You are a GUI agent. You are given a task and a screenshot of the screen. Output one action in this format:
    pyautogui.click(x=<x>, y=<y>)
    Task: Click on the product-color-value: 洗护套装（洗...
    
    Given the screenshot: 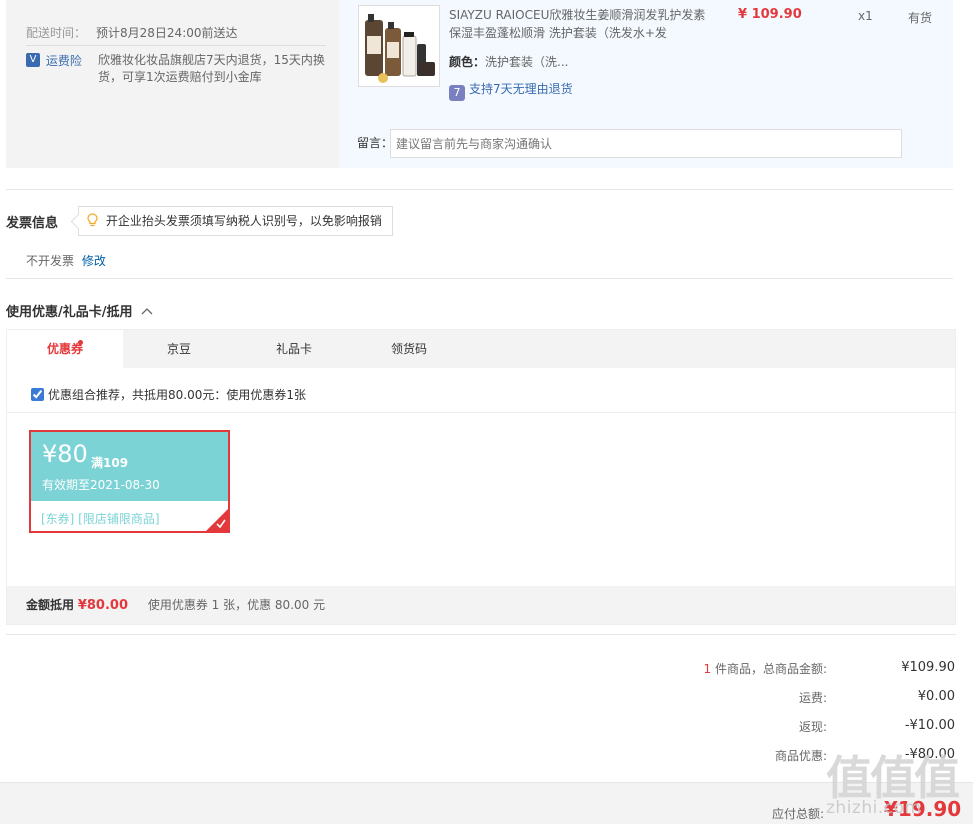 What is the action you would take?
    pyautogui.click(x=527, y=62)
    